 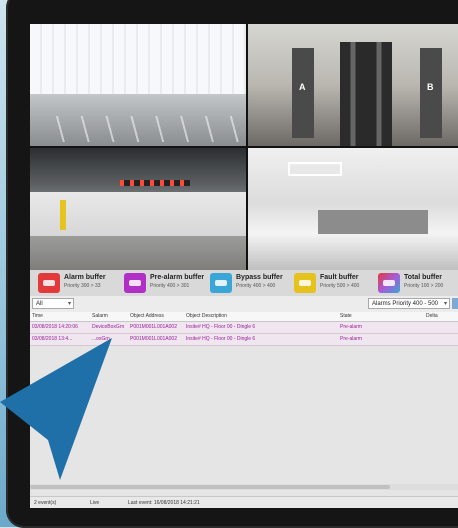 What do you see at coordinates (315, 169) in the screenshot?
I see `camera-4-ceiling-light` at bounding box center [315, 169].